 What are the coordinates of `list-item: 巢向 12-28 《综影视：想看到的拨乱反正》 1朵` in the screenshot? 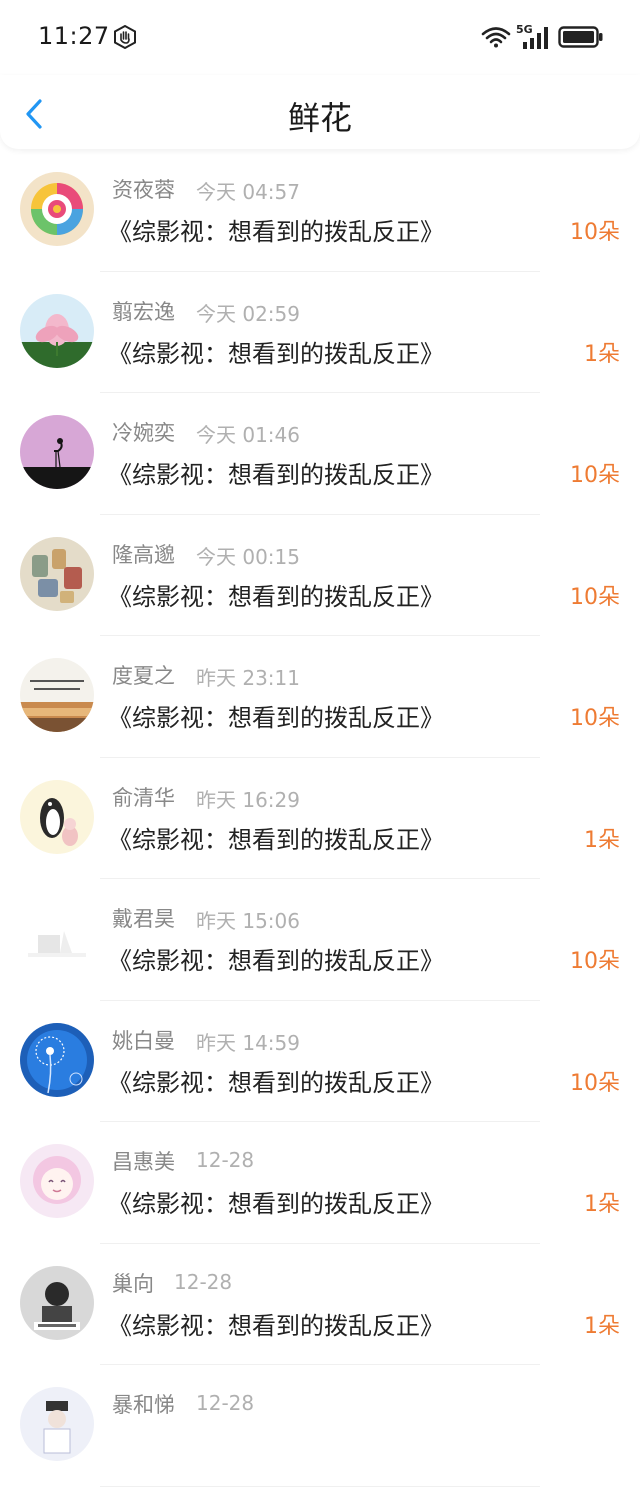 It's located at (320, 1304).